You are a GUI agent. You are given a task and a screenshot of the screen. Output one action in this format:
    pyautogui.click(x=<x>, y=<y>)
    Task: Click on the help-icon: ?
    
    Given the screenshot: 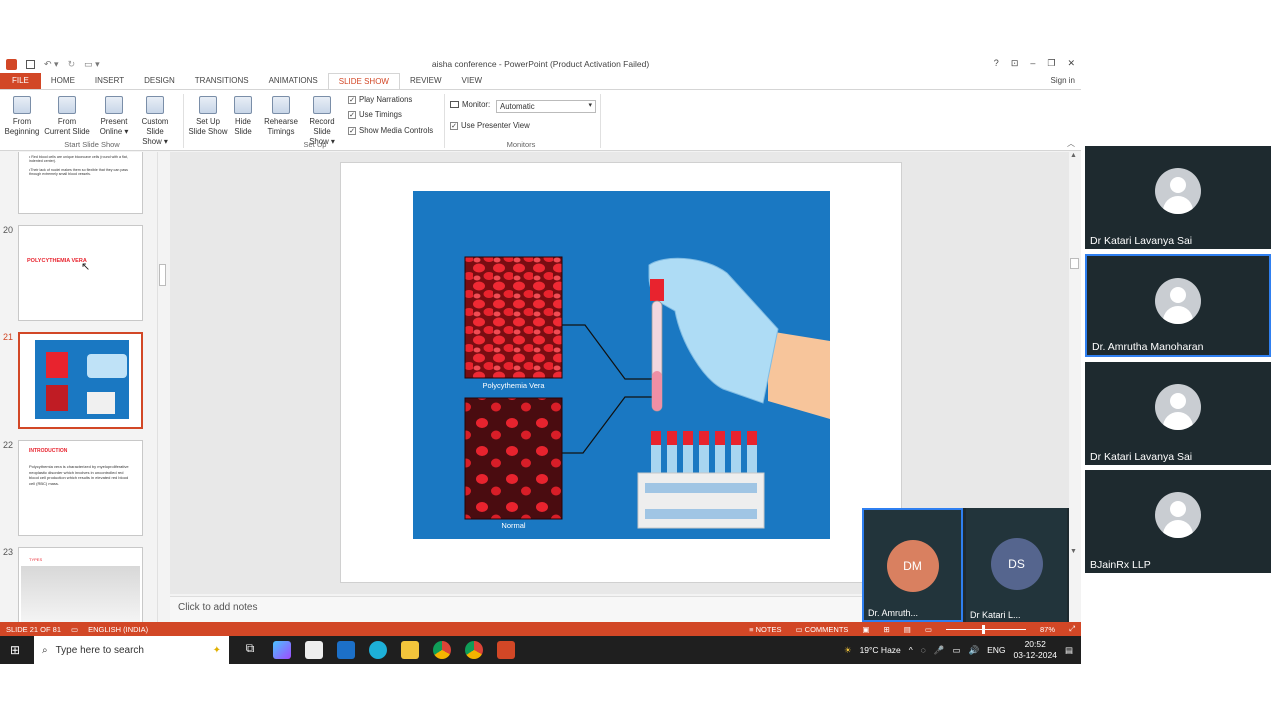 What is the action you would take?
    pyautogui.click(x=996, y=63)
    